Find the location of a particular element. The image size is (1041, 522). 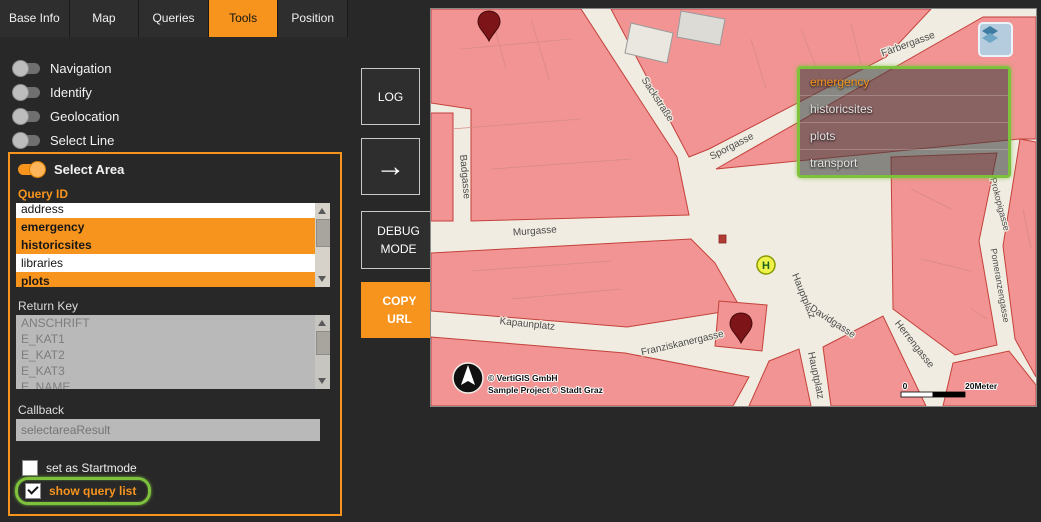

query-list-overlay: emergency historicsites plots transport is located at coordinates (904, 122).